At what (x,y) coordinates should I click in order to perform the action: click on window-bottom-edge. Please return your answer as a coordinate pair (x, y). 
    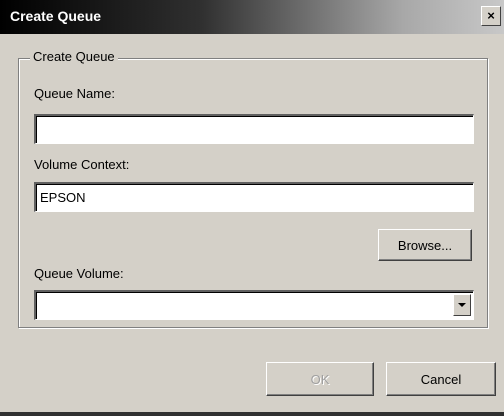
    Looking at the image, I should click on (252, 414).